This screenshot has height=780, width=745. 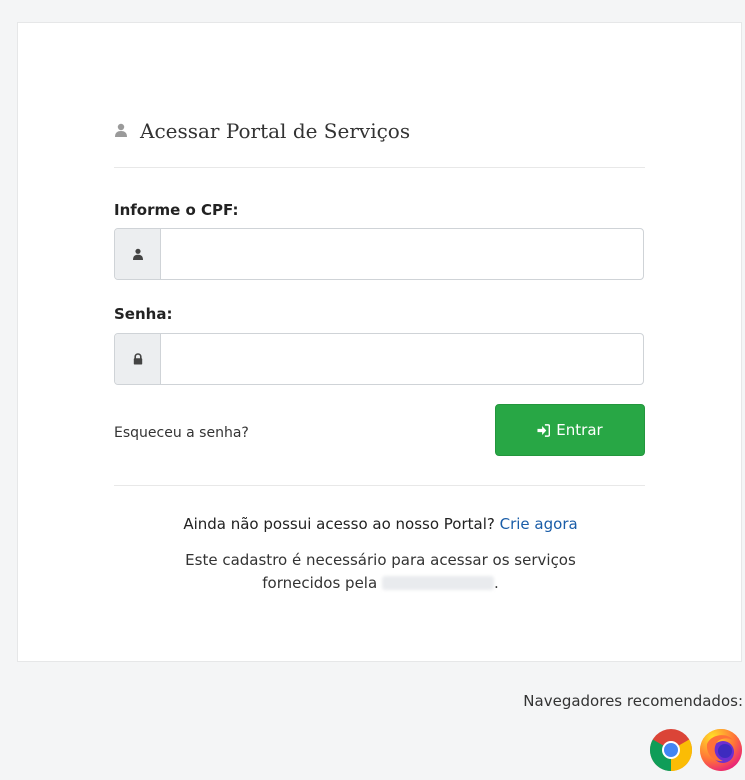 I want to click on recommended-browsers, so click(x=696, y=750).